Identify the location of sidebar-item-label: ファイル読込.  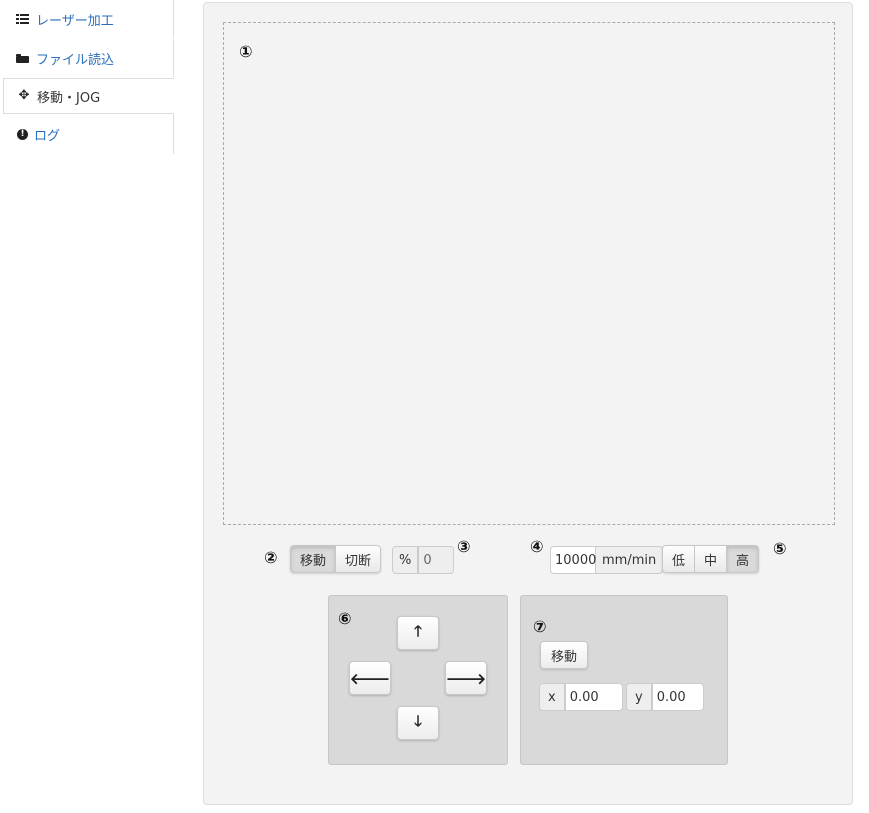
(75, 60).